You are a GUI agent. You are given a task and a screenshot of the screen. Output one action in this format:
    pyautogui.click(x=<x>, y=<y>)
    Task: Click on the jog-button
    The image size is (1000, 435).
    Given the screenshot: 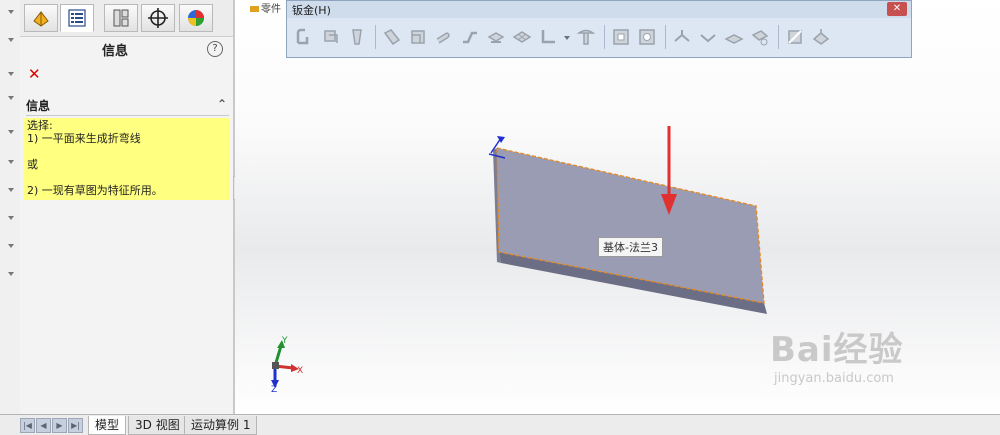 What is the action you would take?
    pyautogui.click(x=470, y=37)
    